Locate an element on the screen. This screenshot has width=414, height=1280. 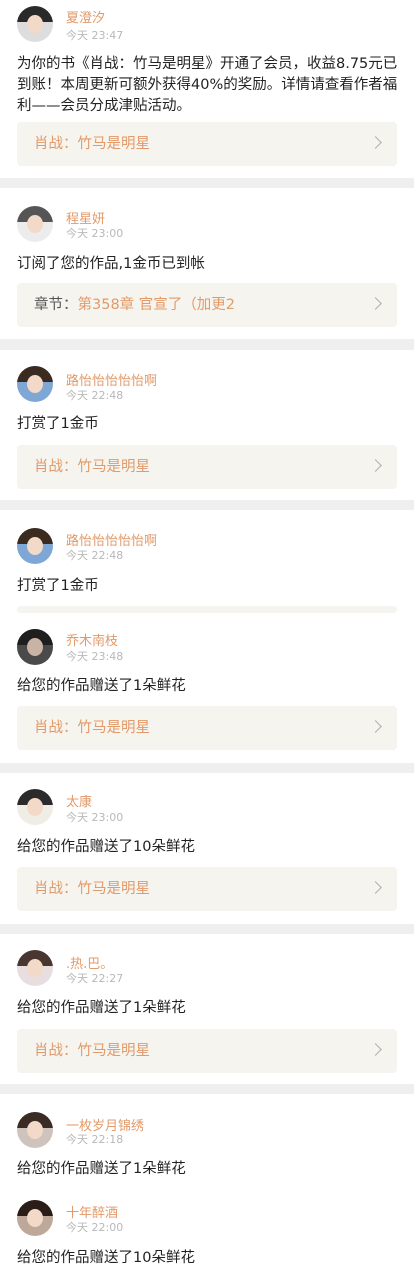
timestamp: 今天 22:18 is located at coordinates (95, 1139).